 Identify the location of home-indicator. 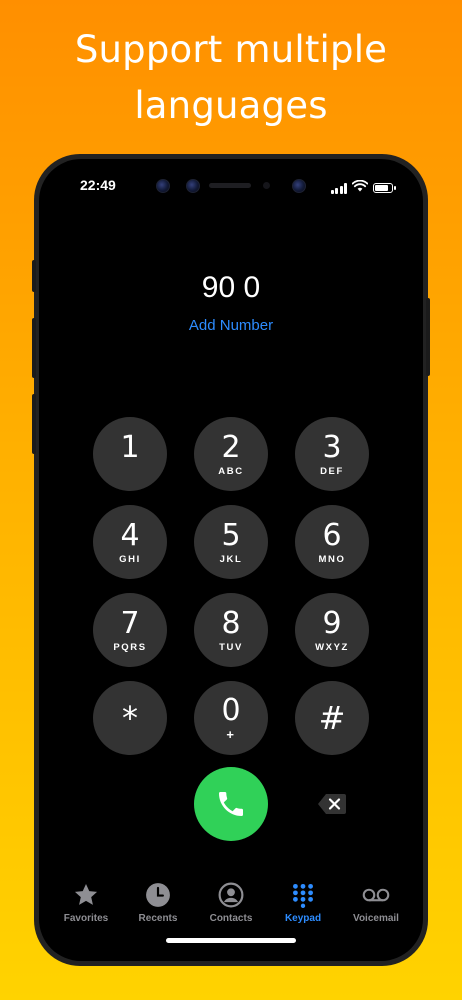
(231, 940).